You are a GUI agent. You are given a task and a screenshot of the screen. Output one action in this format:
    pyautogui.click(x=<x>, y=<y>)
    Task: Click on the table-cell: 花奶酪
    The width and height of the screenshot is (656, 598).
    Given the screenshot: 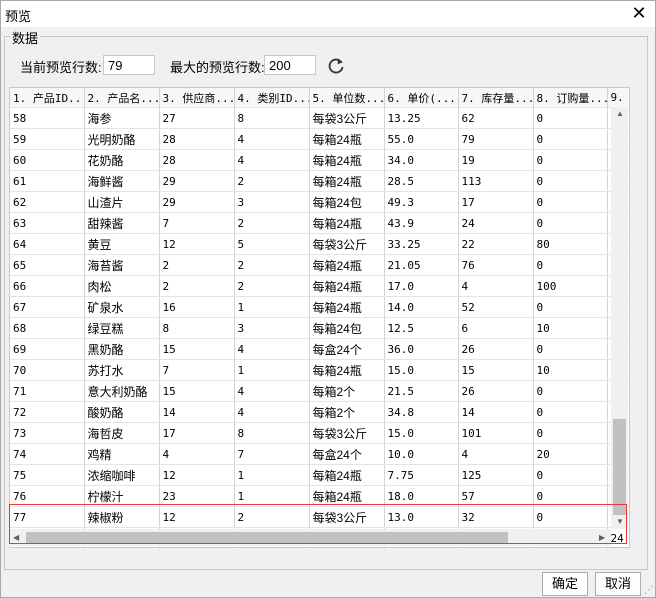 What is the action you would take?
    pyautogui.click(x=122, y=160)
    